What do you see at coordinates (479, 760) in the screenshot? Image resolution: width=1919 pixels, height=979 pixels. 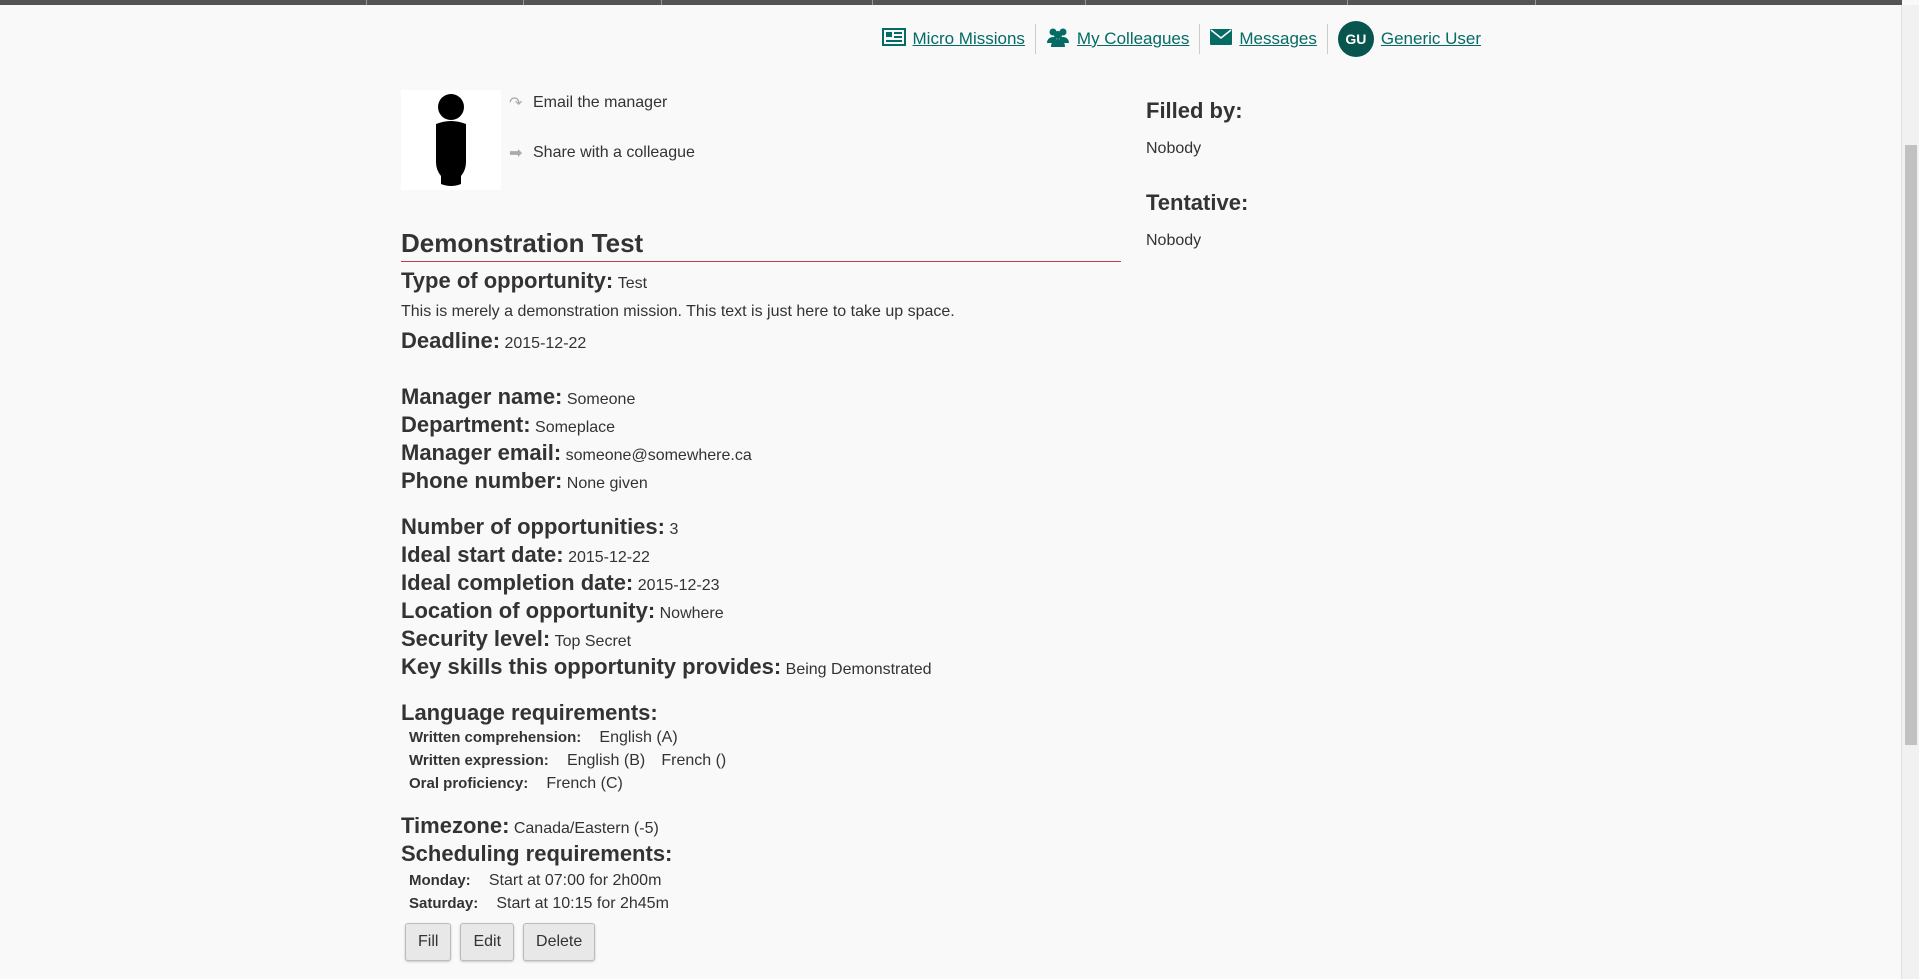 I see `written-expression-label: Written expression:` at bounding box center [479, 760].